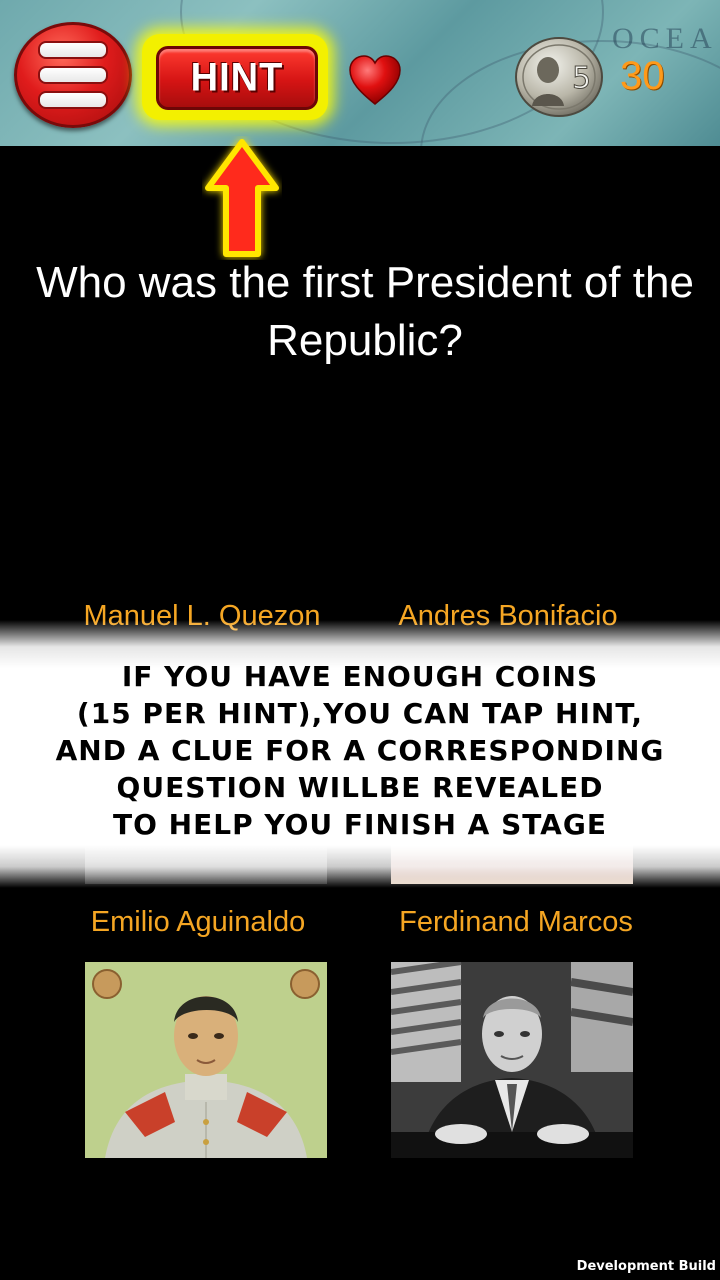  I want to click on answer-label-4: Ferdinand Marcos, so click(516, 922).